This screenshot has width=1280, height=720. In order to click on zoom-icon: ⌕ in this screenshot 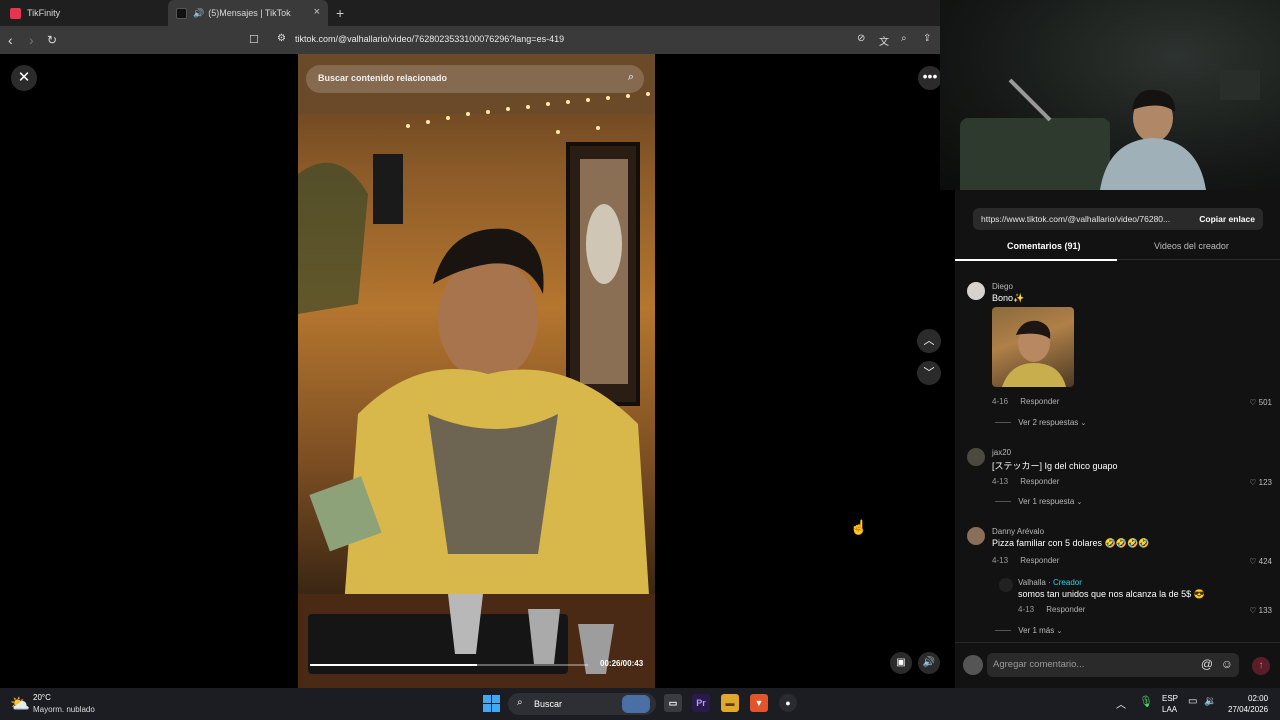, I will do `click(904, 38)`.